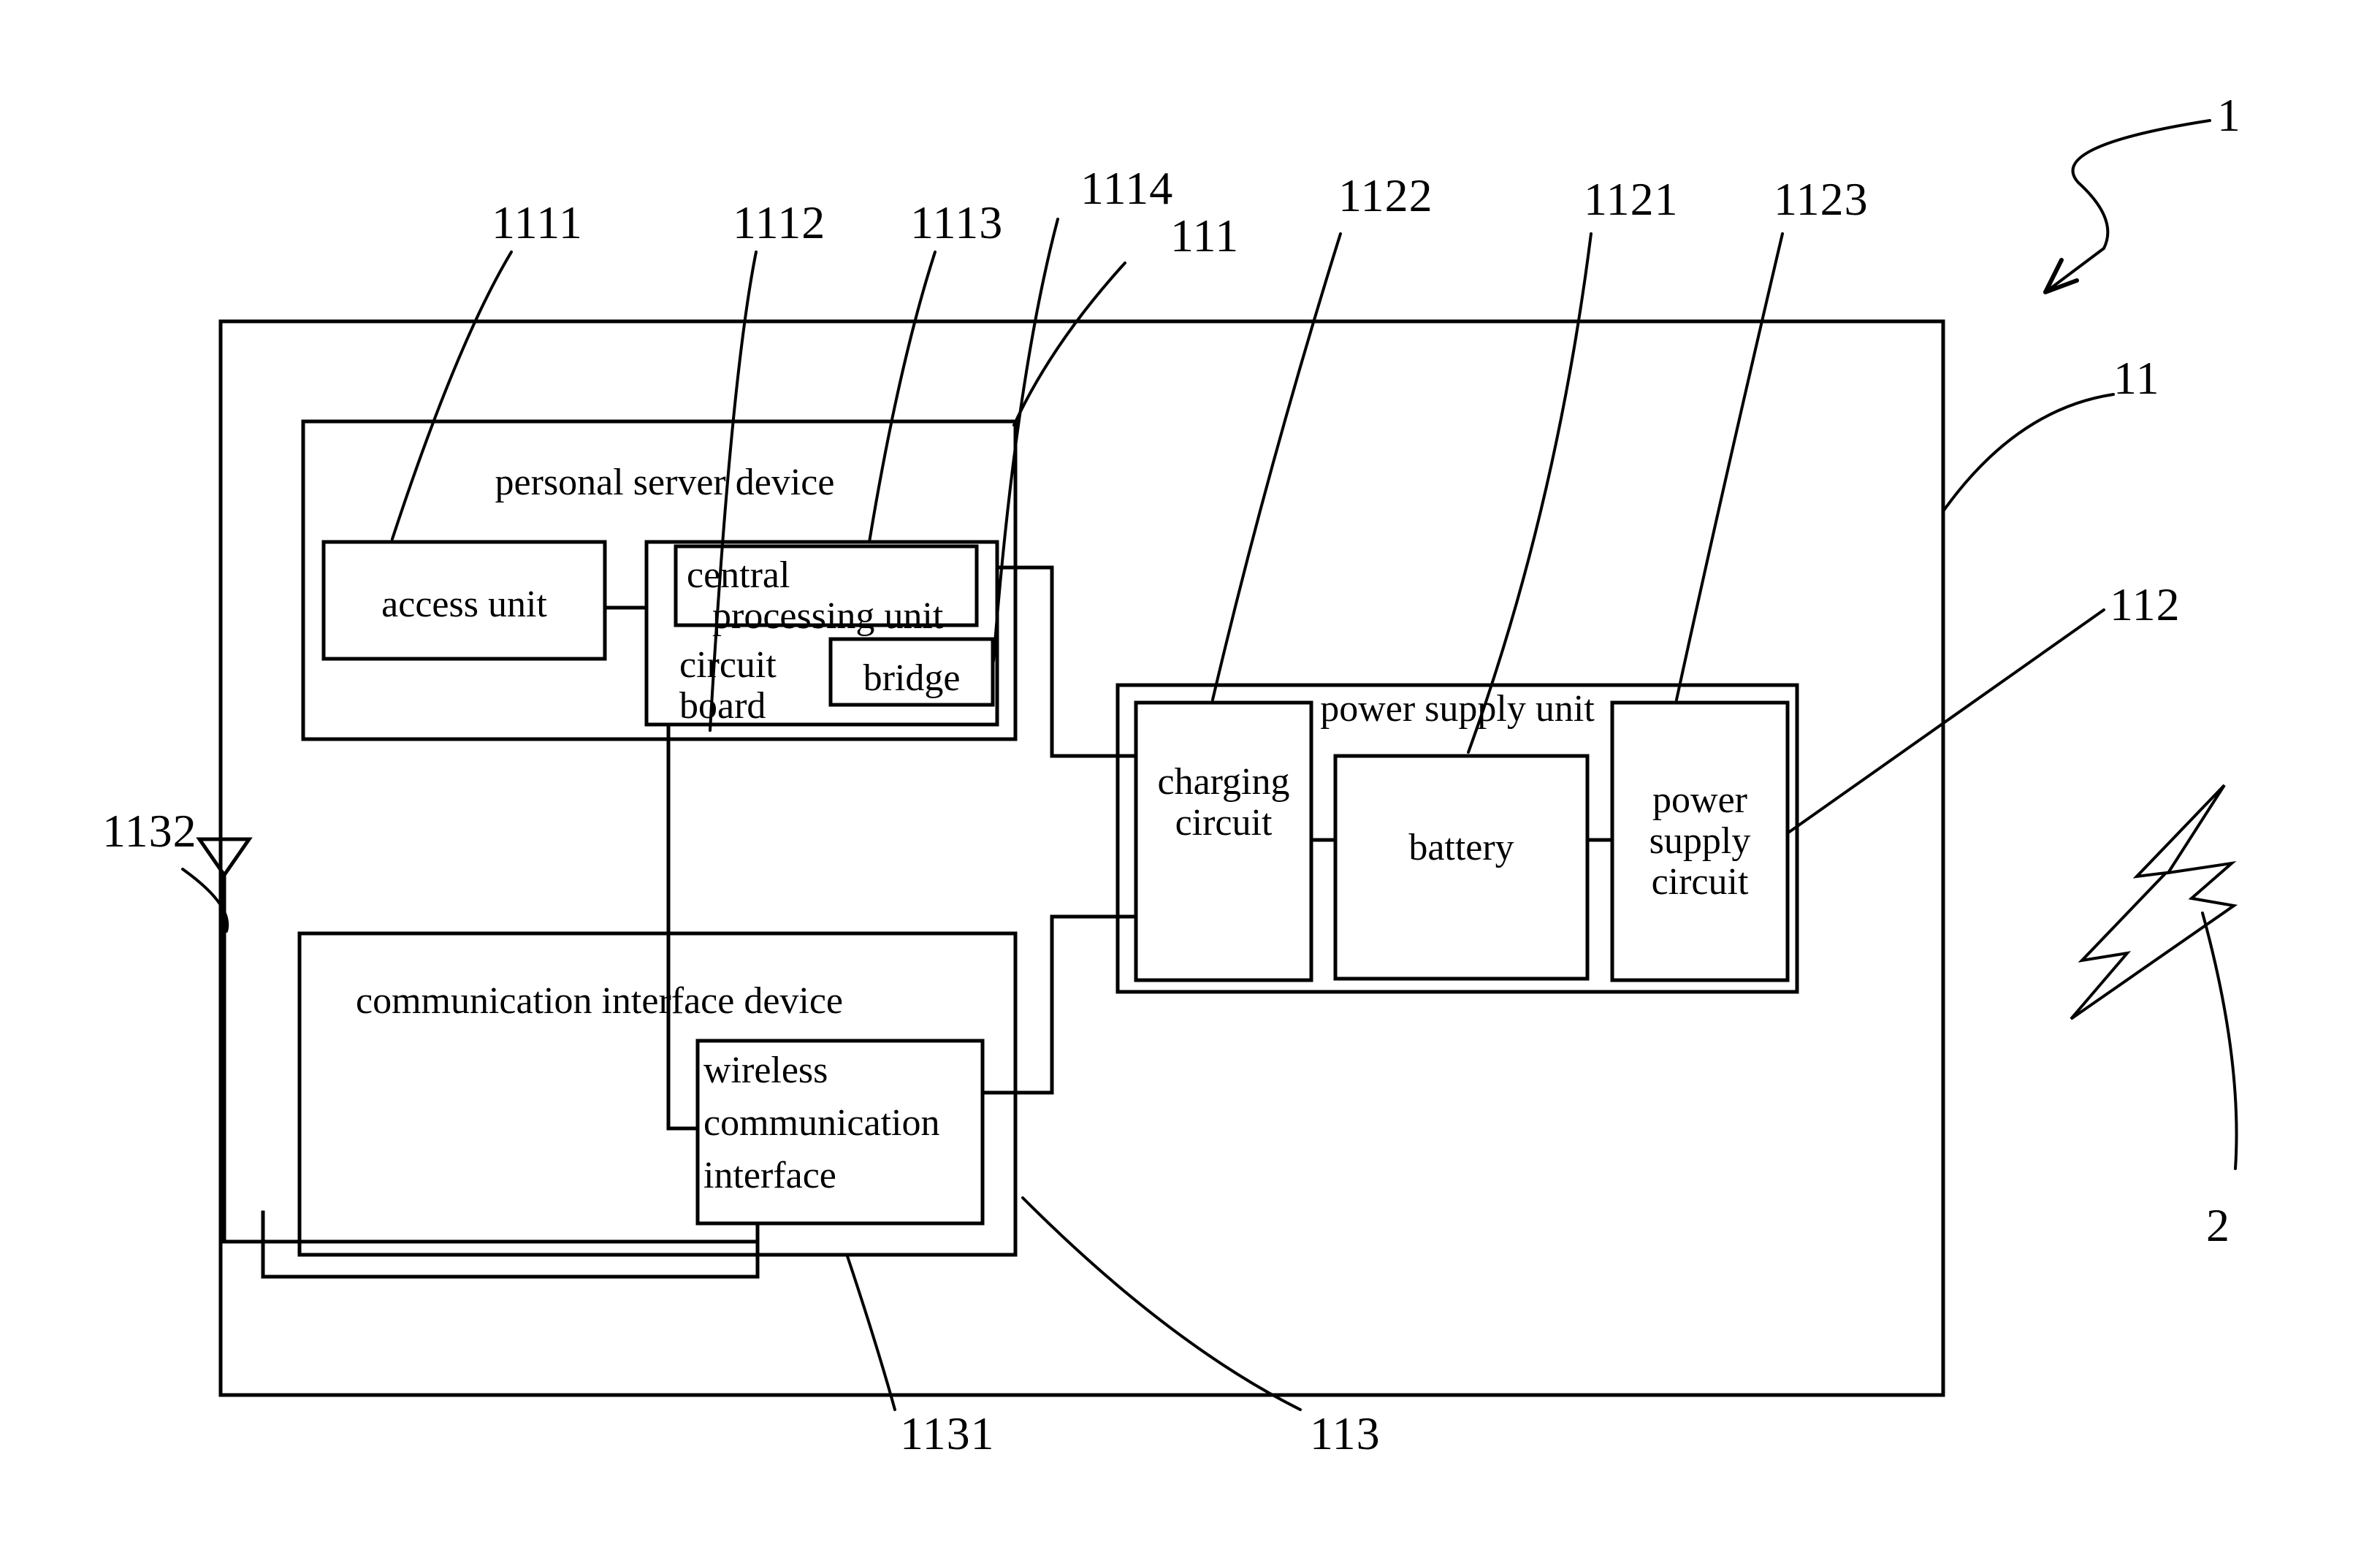 The image size is (2380, 1563). Describe the element at coordinates (537, 222) in the screenshot. I see `reference-numeral-1111: 1111` at that location.